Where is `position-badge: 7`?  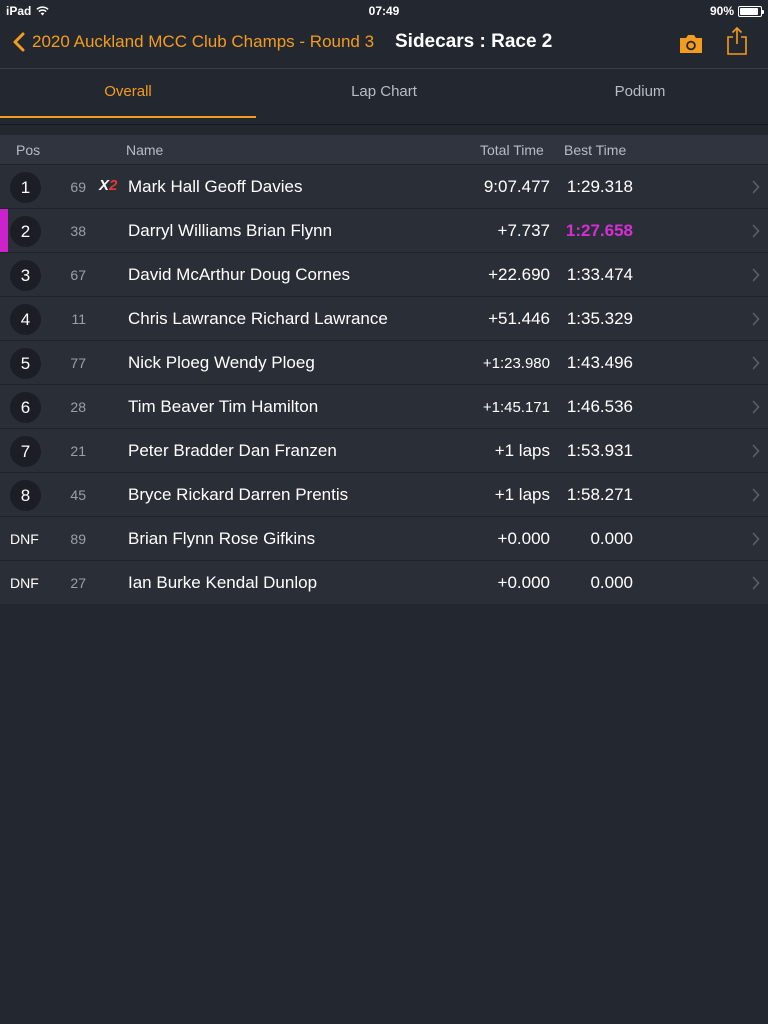
position-badge: 7 is located at coordinates (25, 451).